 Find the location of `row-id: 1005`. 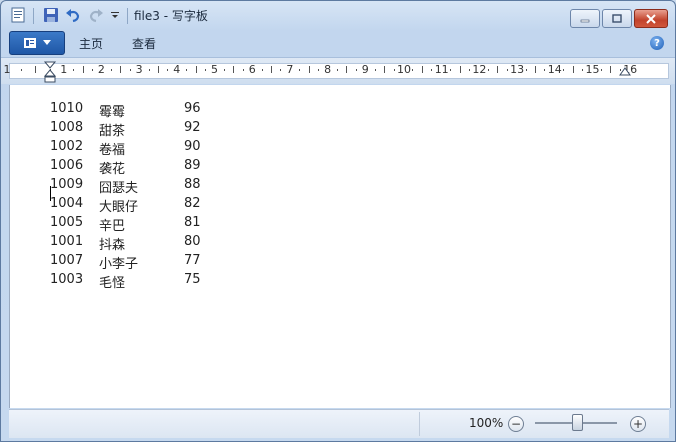

row-id: 1005 is located at coordinates (67, 222).